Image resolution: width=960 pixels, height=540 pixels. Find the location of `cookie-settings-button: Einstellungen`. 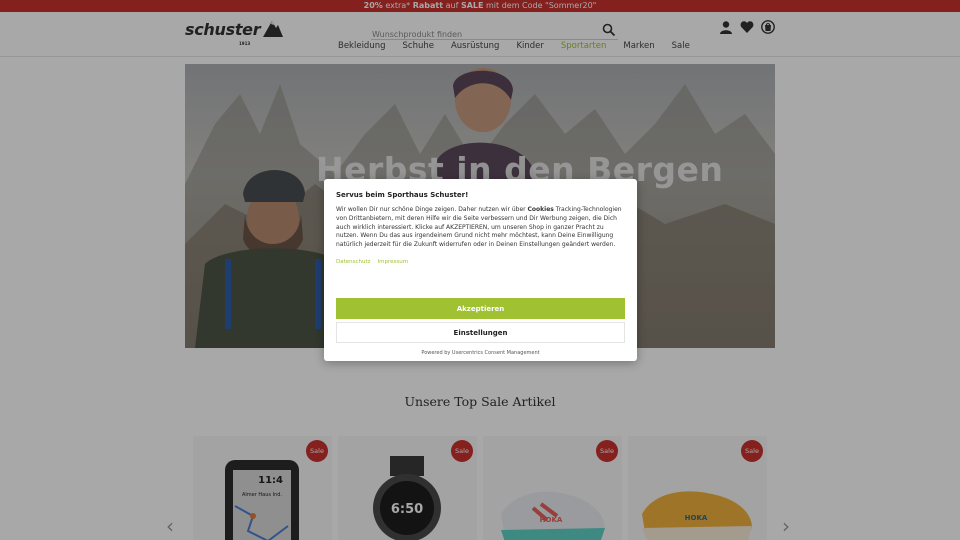

cookie-settings-button: Einstellungen is located at coordinates (480, 332).